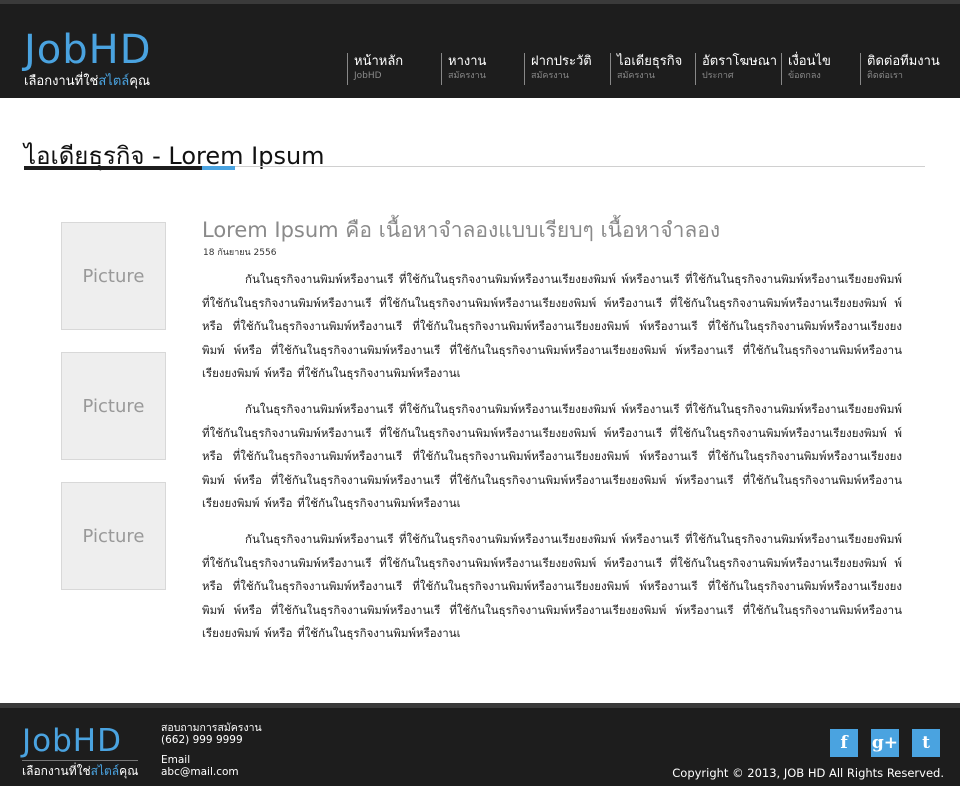 This screenshot has height=786, width=960. What do you see at coordinates (646, 69) in the screenshot?
I see `nav-item-business-ideas: ไอเดียธุรกิจ สมัครงาน` at bounding box center [646, 69].